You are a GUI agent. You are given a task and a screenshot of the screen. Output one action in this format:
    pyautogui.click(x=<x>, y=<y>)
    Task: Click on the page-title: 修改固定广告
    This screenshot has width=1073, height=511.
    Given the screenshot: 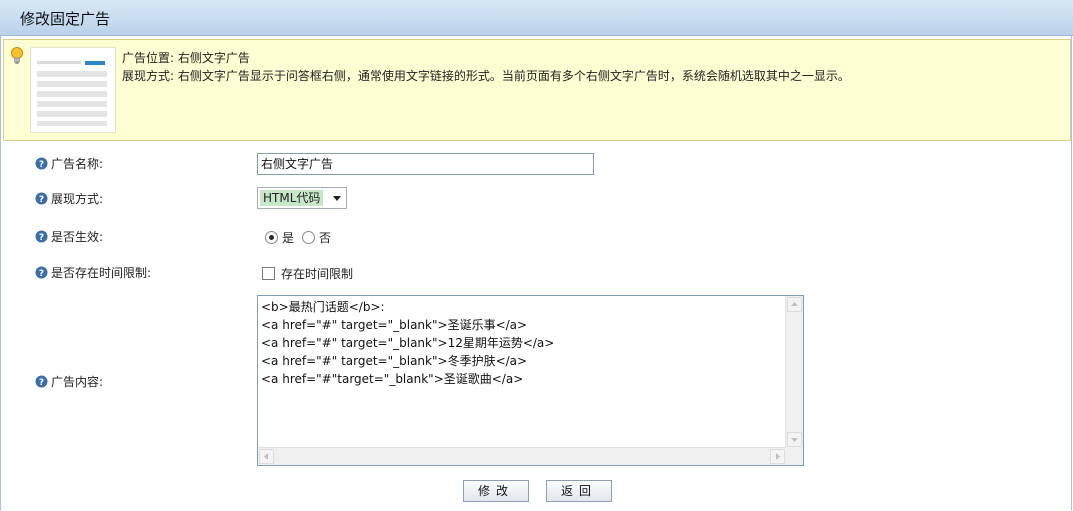 What is the action you would take?
    pyautogui.click(x=65, y=19)
    